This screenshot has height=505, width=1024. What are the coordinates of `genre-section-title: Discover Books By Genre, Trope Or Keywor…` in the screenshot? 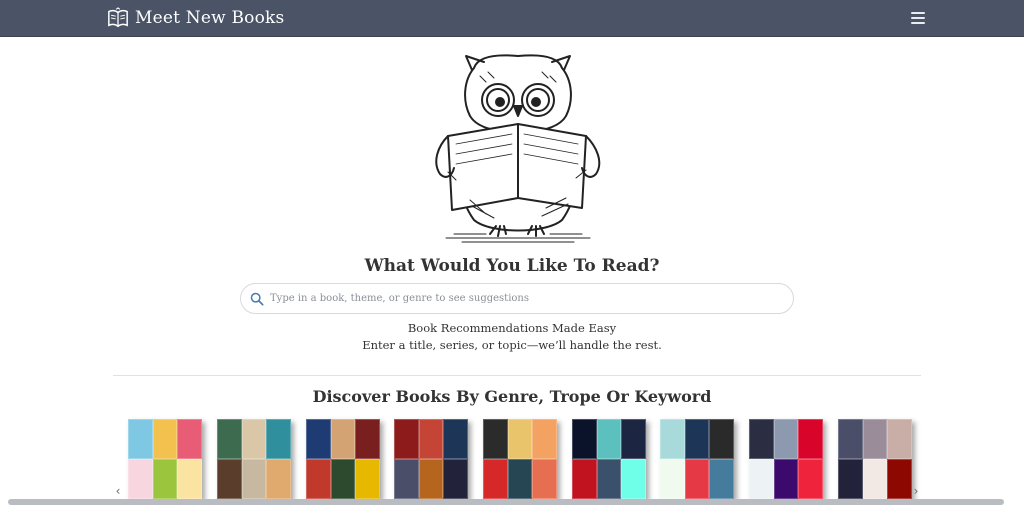 It's located at (512, 396).